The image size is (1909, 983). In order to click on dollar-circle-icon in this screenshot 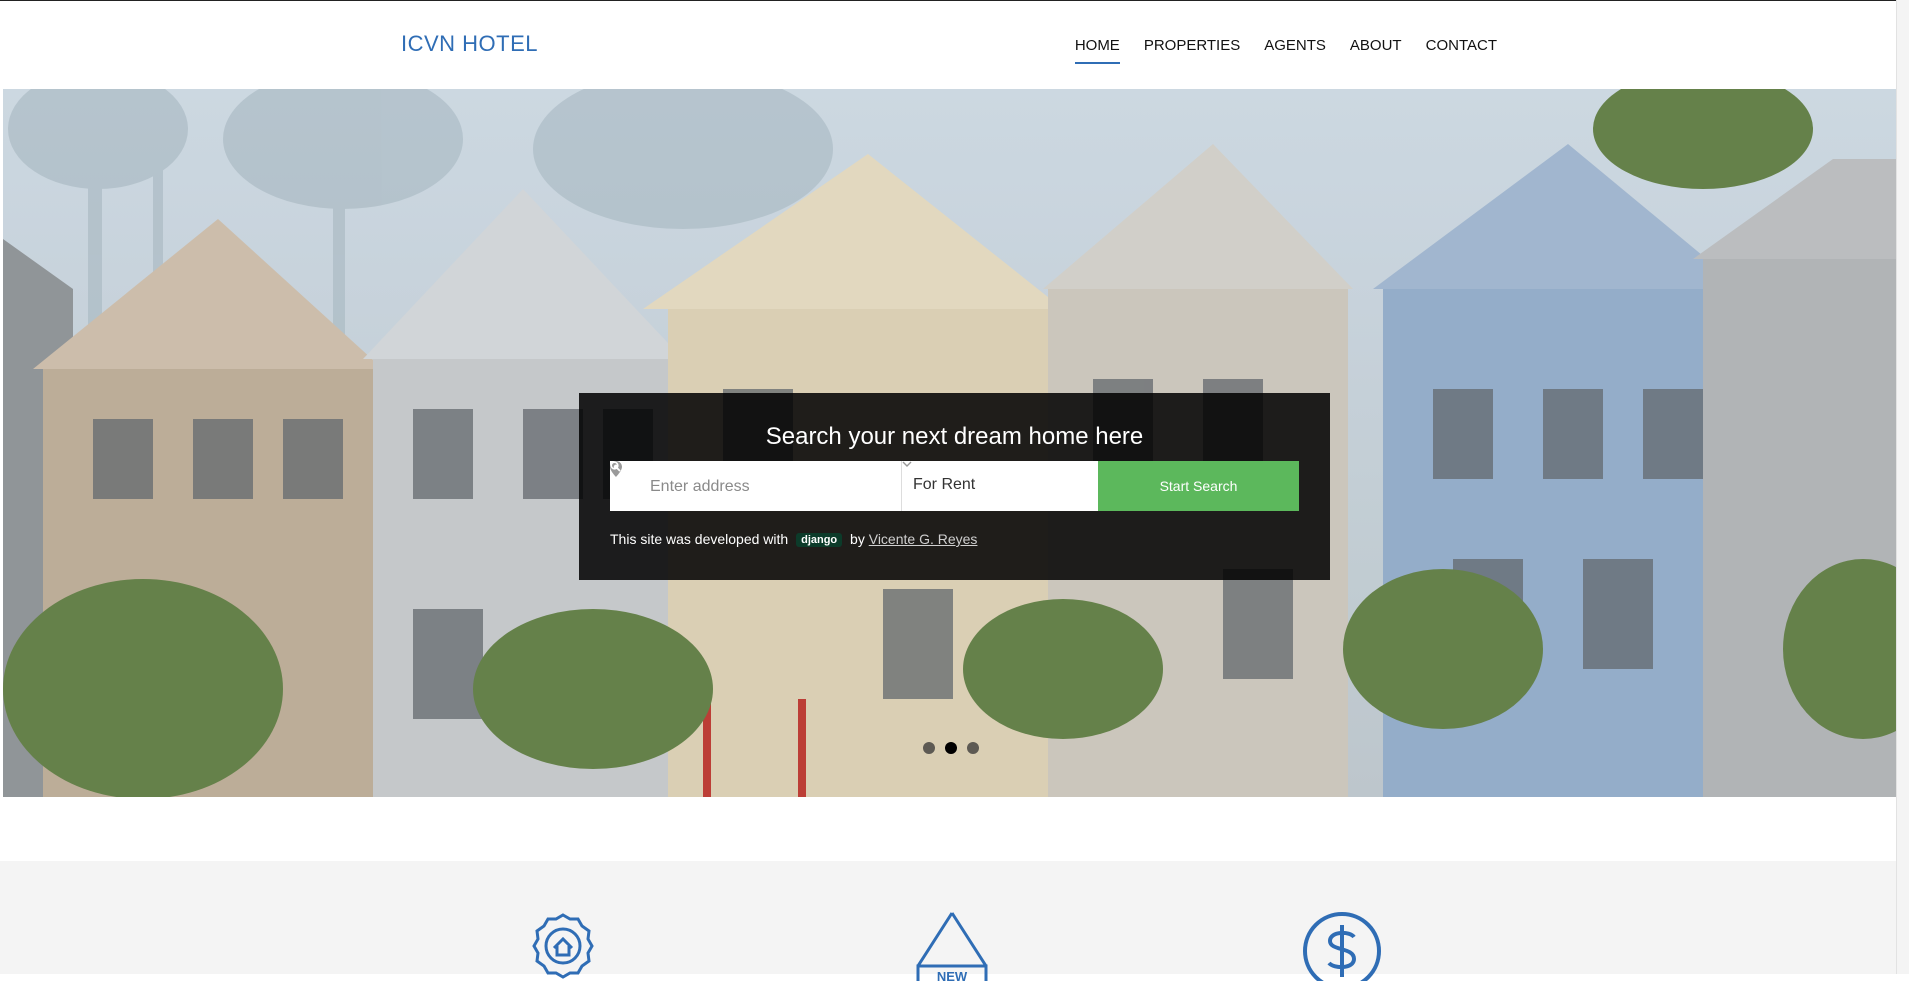, I will do `click(1342, 946)`.